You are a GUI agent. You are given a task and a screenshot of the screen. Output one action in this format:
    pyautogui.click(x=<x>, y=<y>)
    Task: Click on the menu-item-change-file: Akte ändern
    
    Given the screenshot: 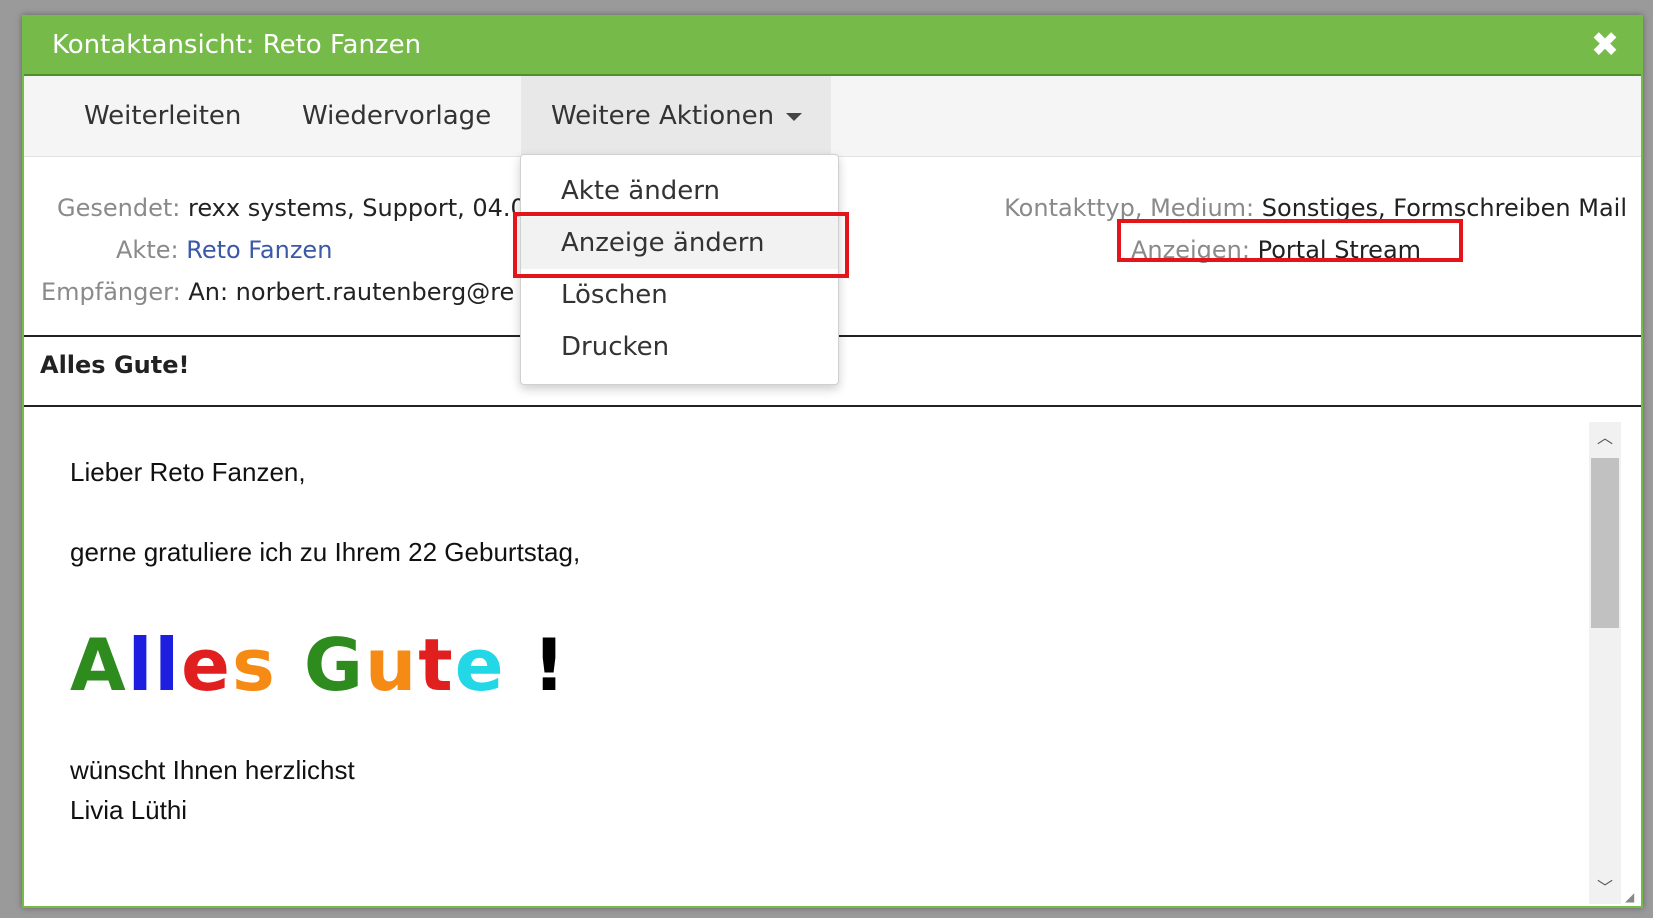 What is the action you would take?
    pyautogui.click(x=679, y=191)
    